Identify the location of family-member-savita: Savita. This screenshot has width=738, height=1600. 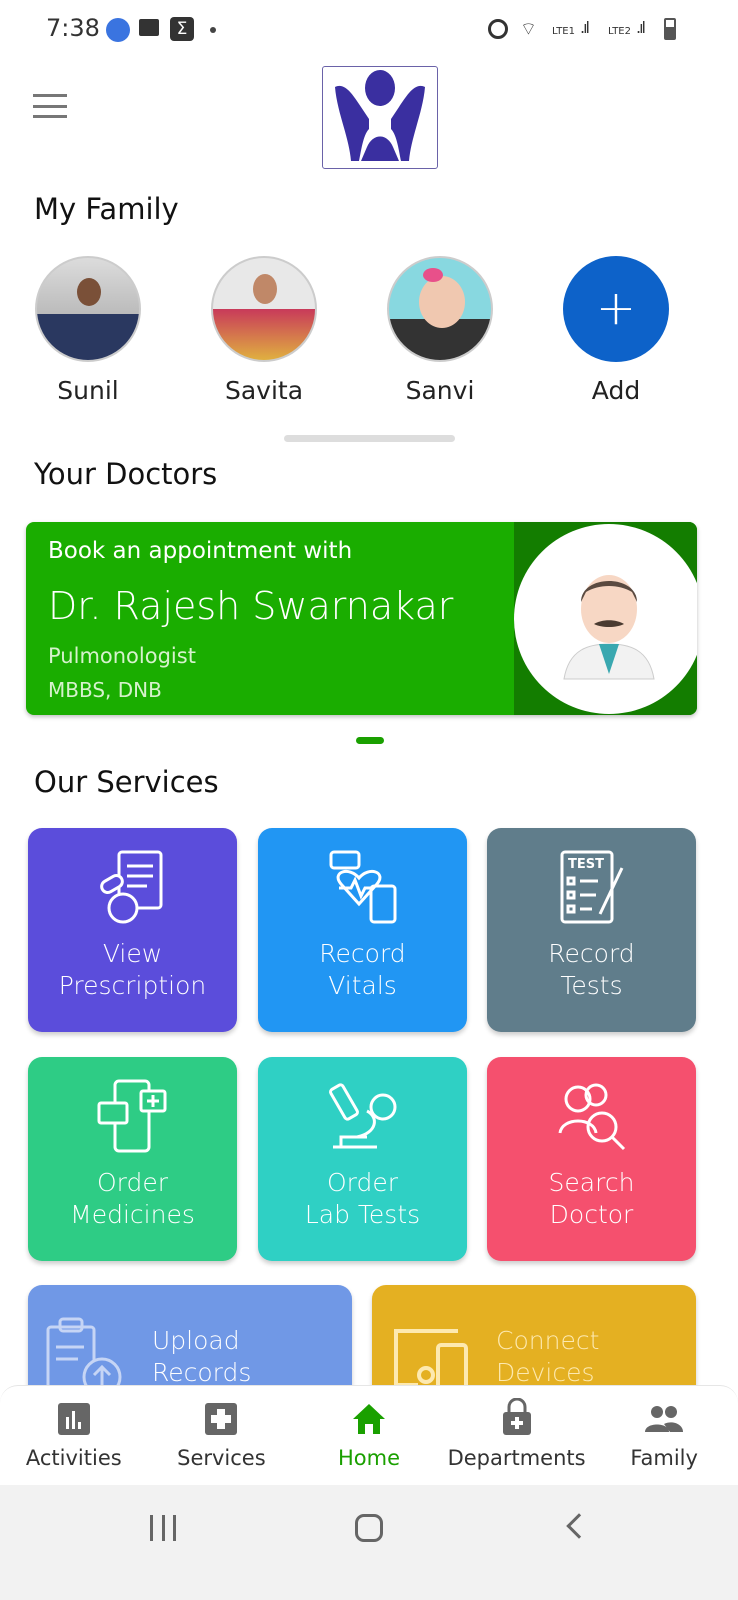
(264, 330).